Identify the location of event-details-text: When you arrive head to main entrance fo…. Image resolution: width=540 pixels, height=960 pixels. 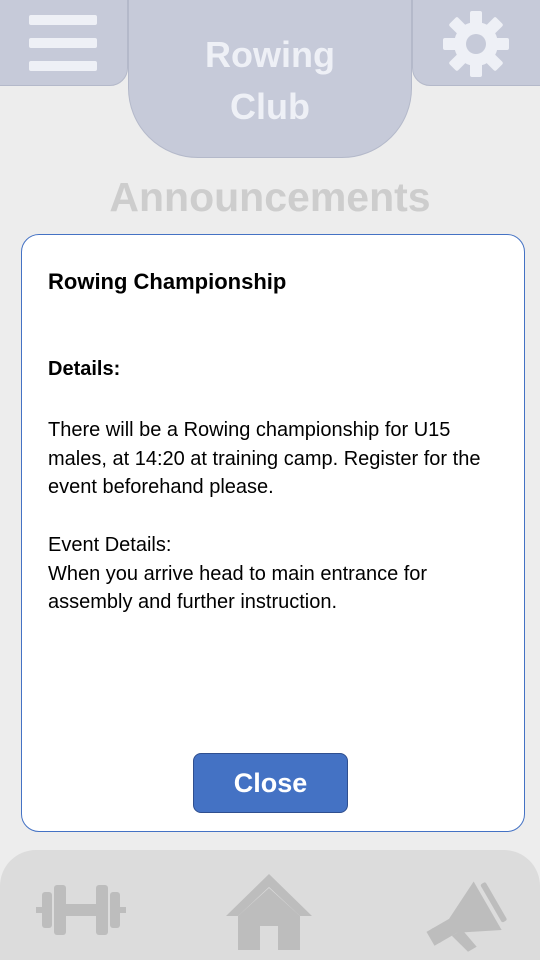
(238, 588).